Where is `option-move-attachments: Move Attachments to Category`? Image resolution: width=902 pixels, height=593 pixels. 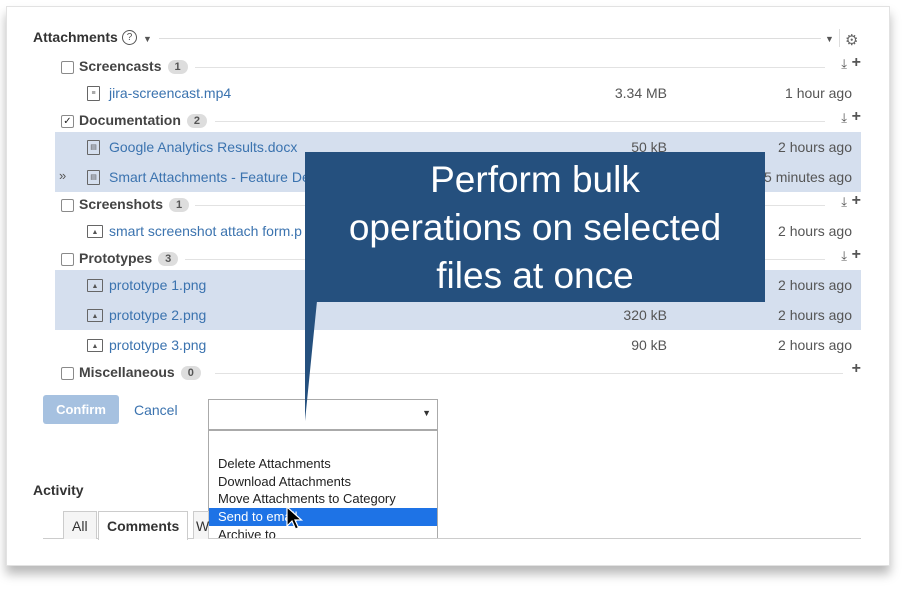
option-move-attachments: Move Attachments to Category is located at coordinates (323, 499).